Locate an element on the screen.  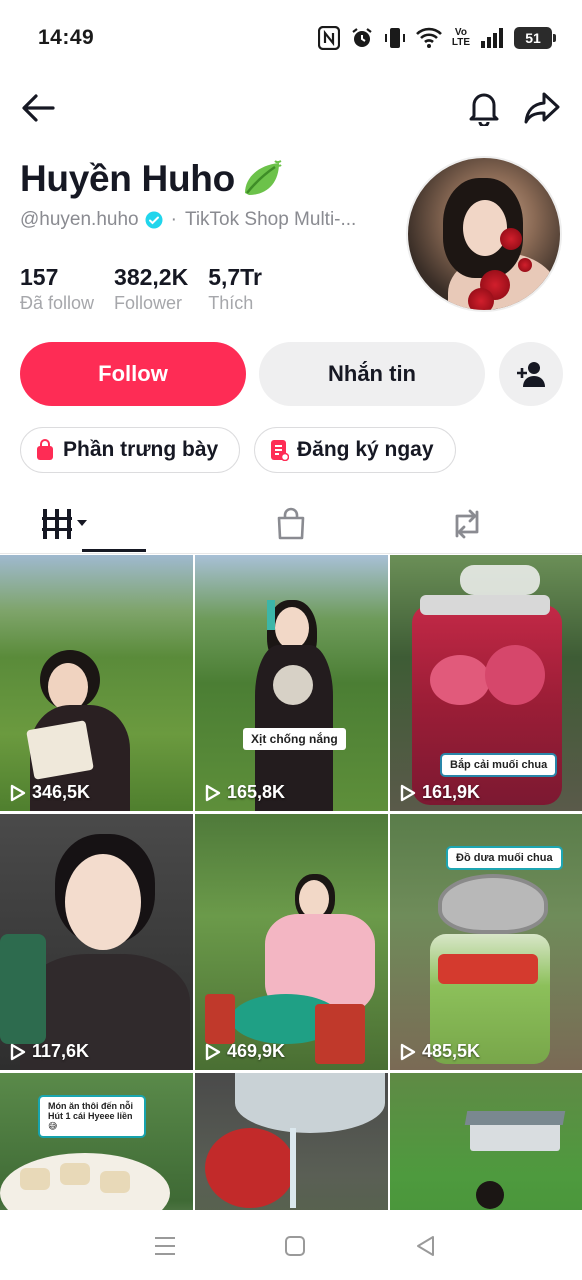
stat-value: 157 is located at coordinates (39, 277).